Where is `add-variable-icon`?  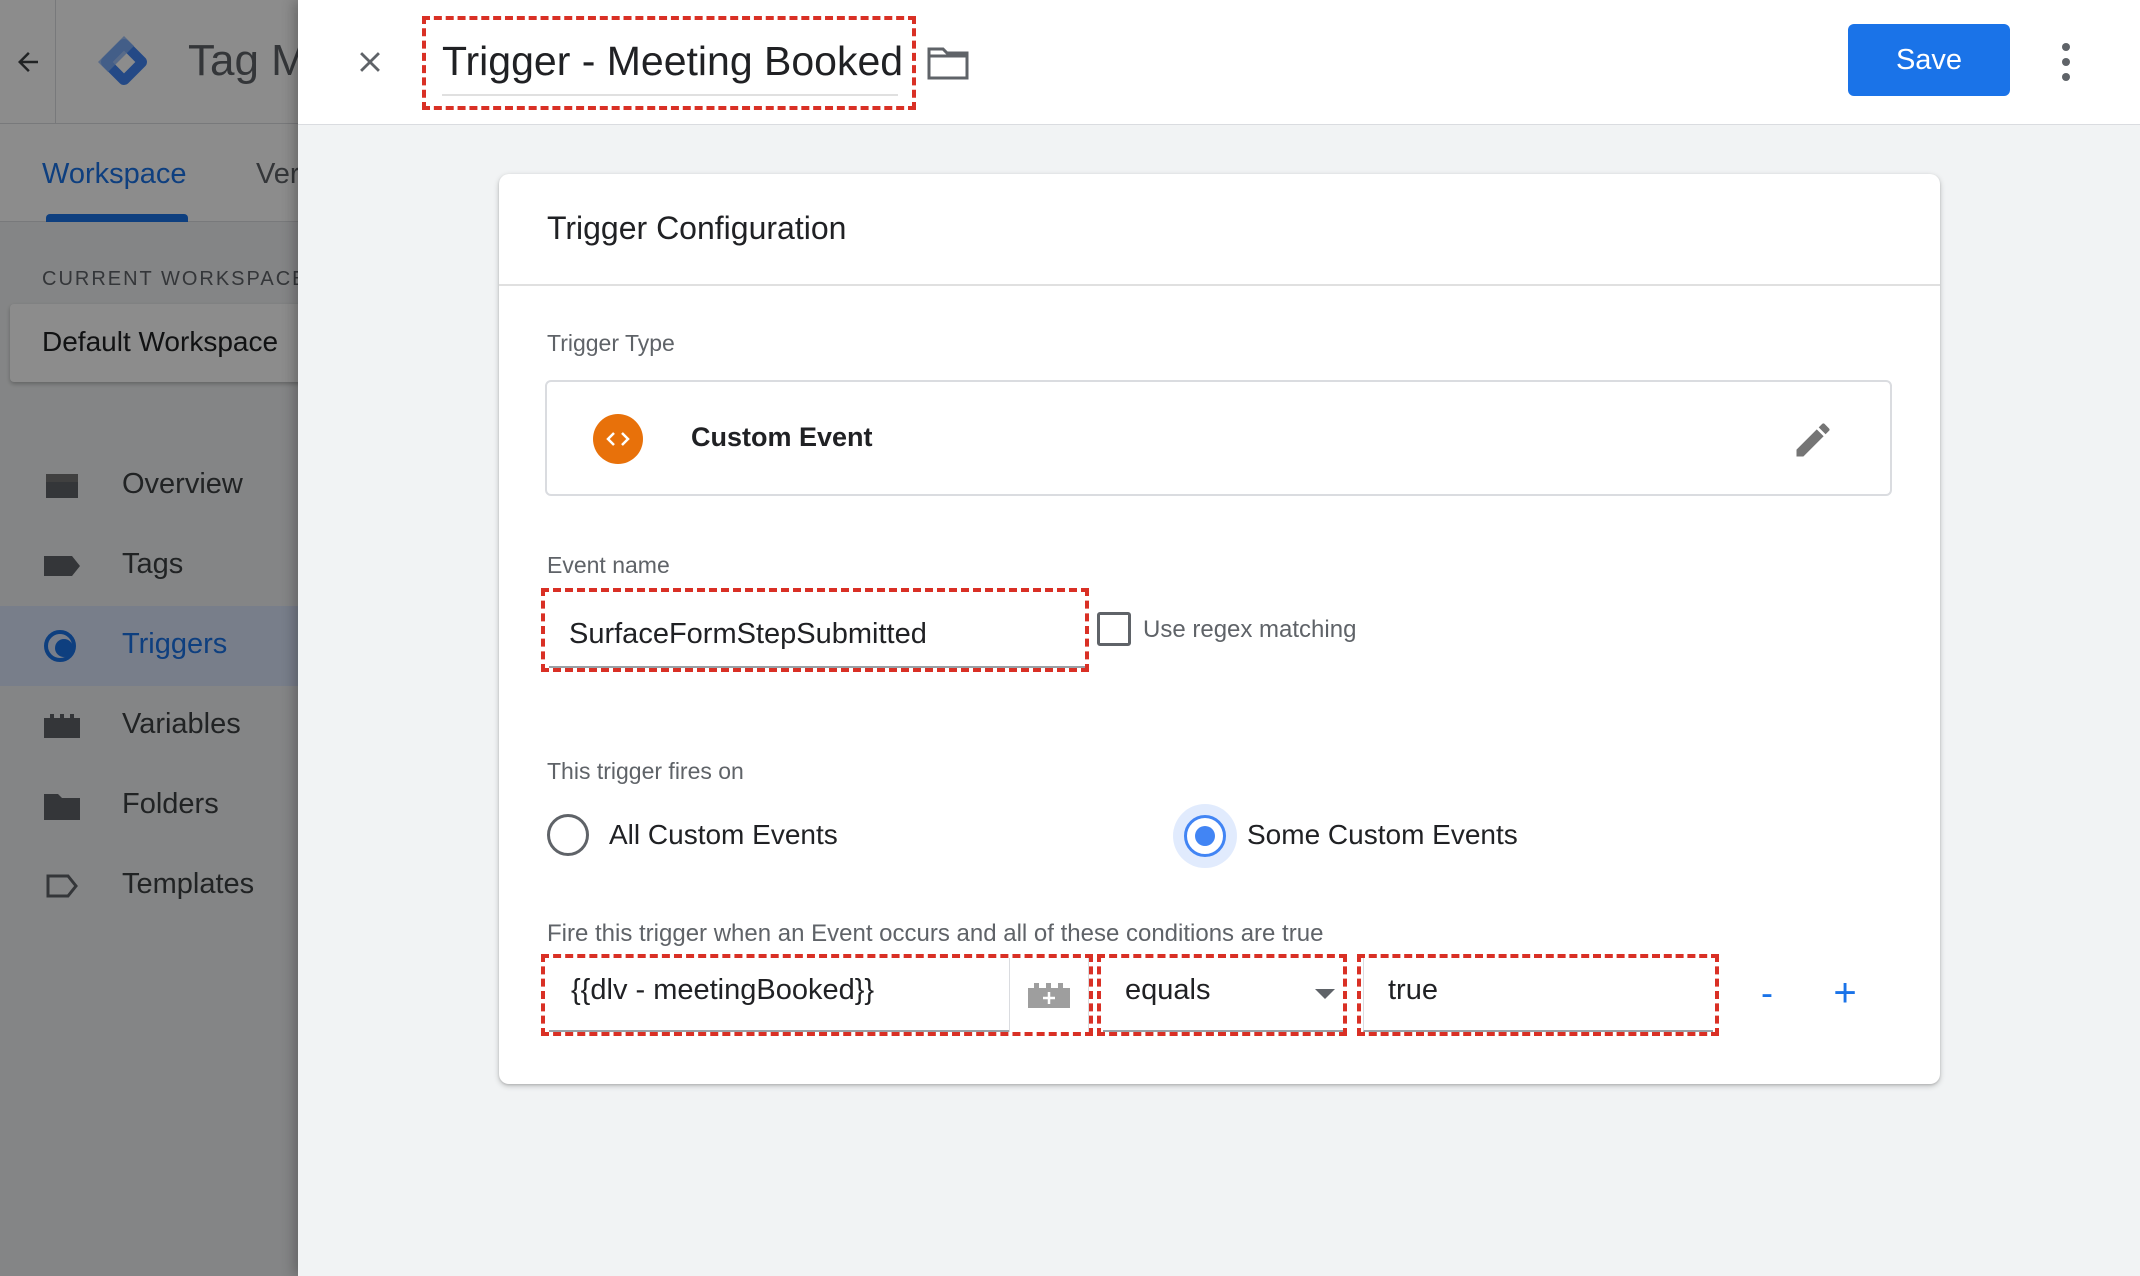 add-variable-icon is located at coordinates (1049, 995).